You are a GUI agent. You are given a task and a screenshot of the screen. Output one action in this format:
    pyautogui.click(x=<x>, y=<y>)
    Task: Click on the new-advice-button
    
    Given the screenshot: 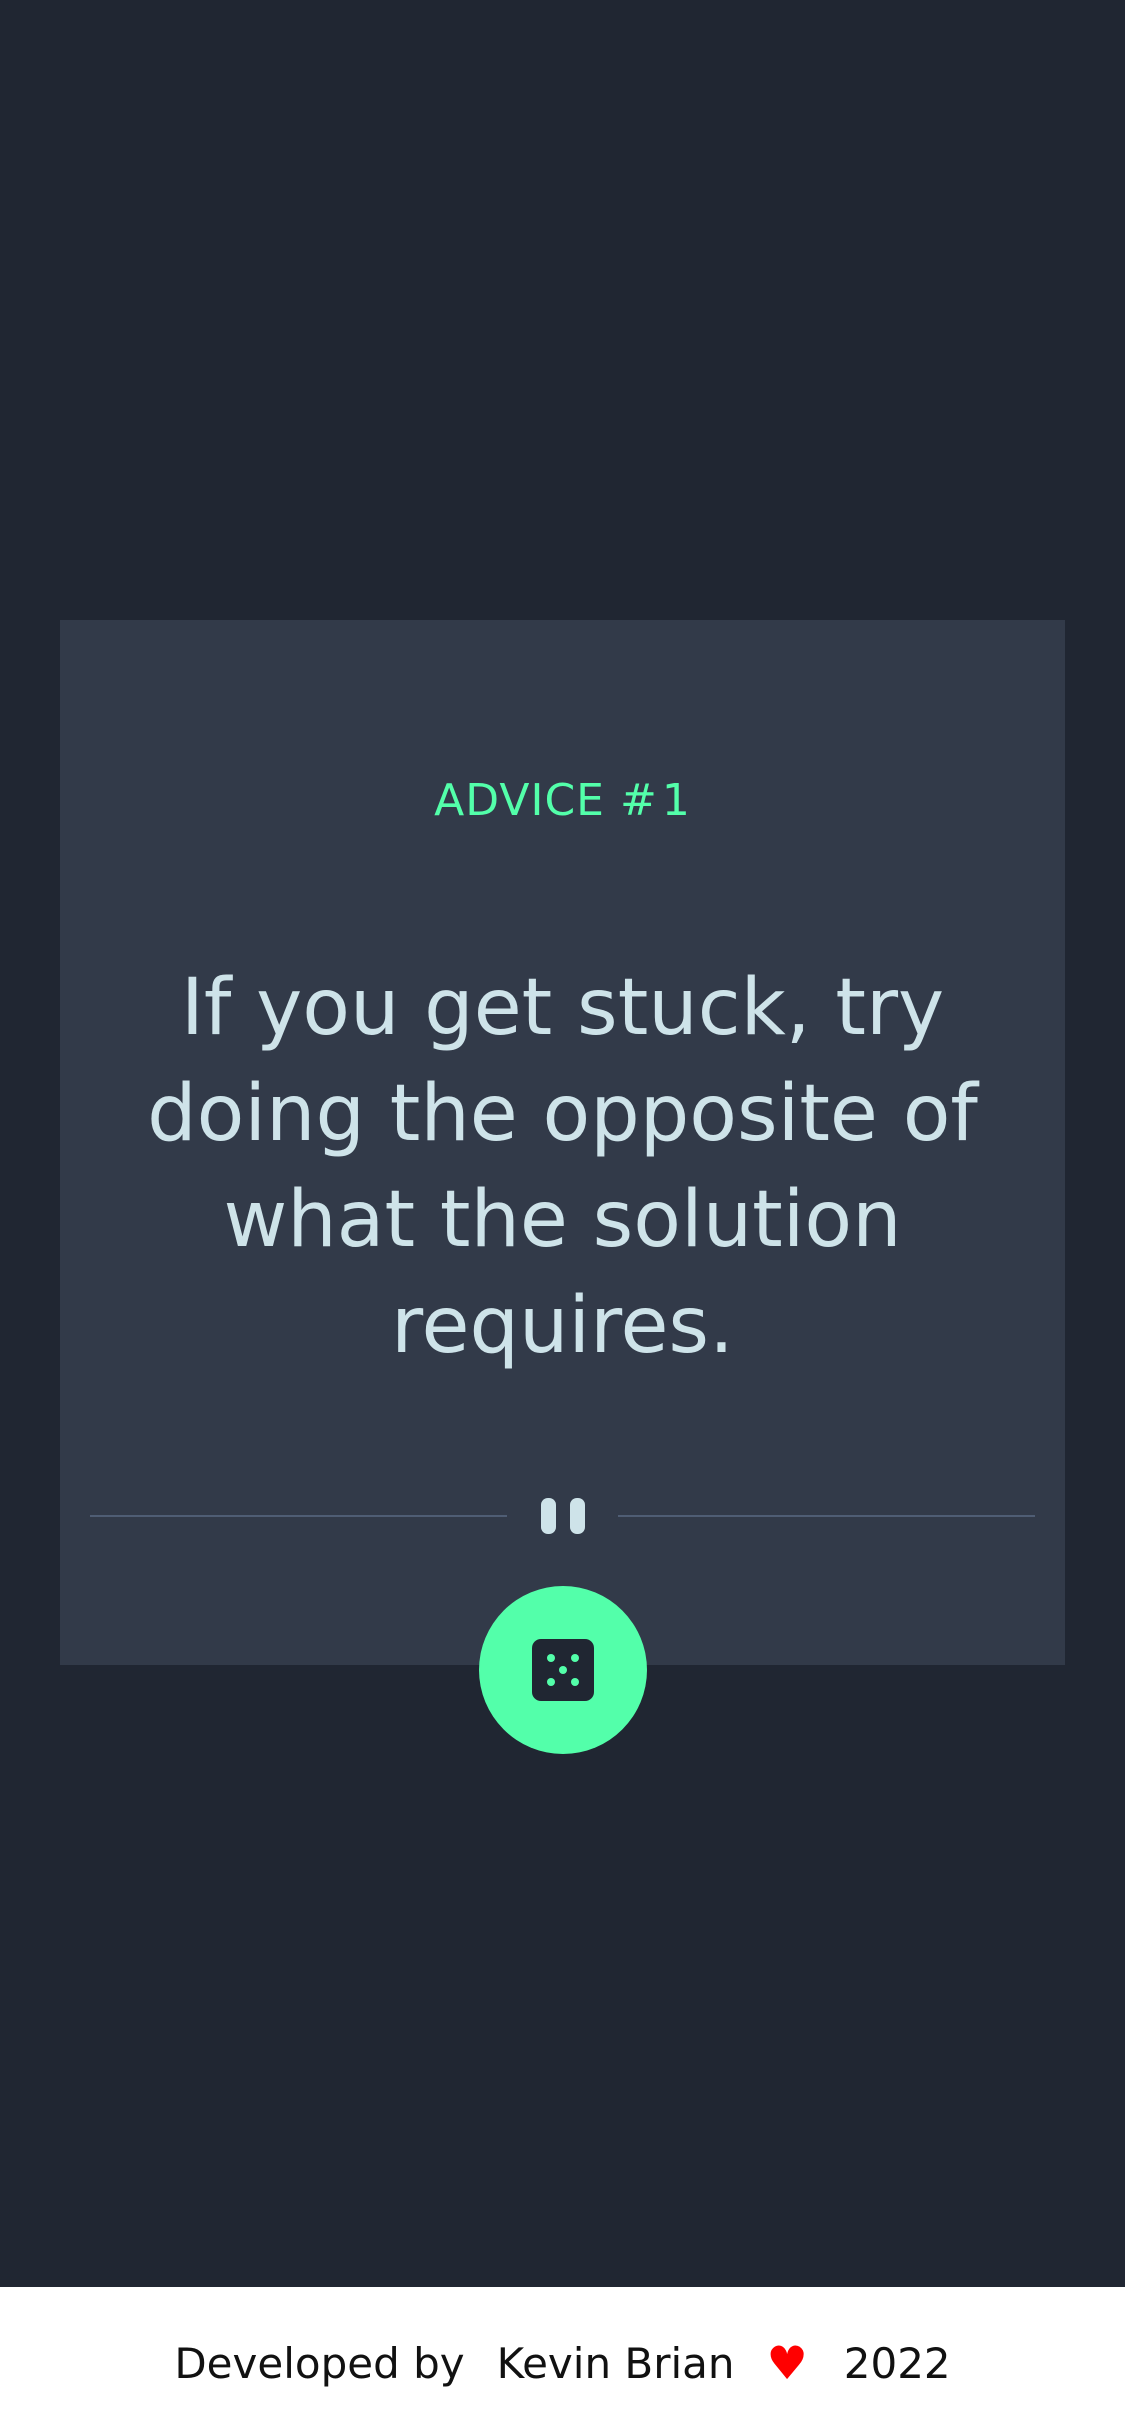 What is the action you would take?
    pyautogui.click(x=563, y=1670)
    